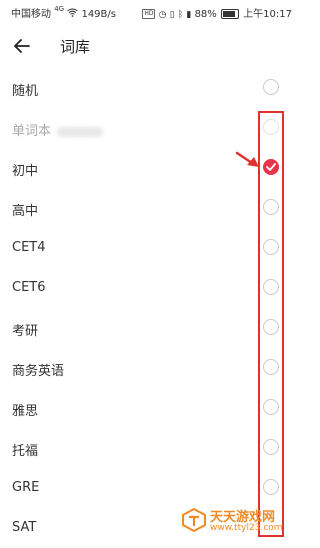 Image resolution: width=320 pixels, height=548 pixels. What do you see at coordinates (162, 15) in the screenshot?
I see `alarm-icon: ◷` at bounding box center [162, 15].